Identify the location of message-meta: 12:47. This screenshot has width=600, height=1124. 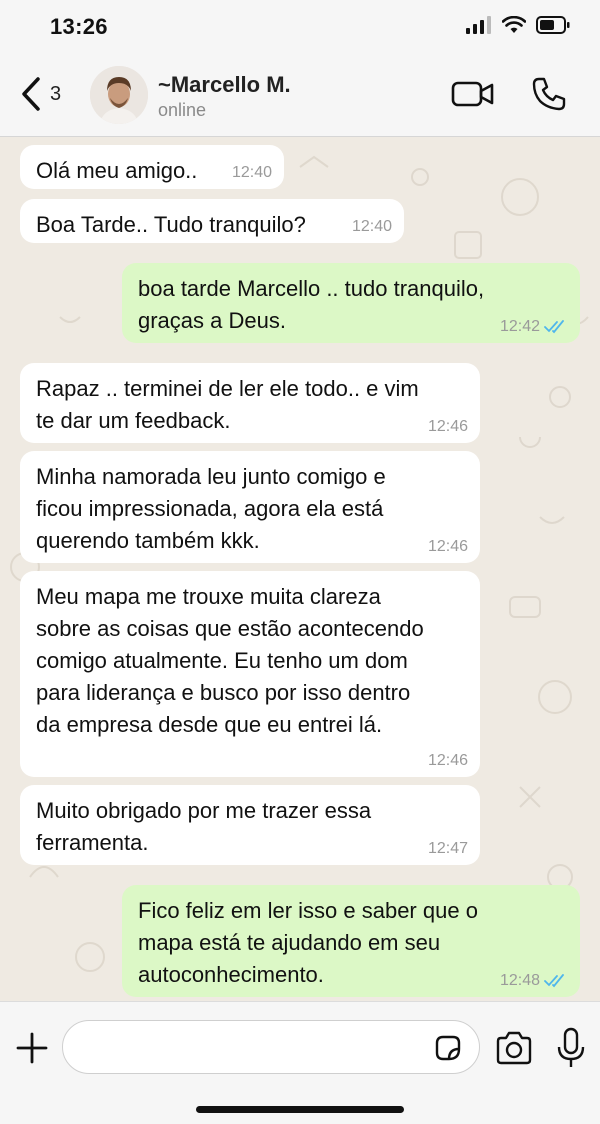
(448, 849).